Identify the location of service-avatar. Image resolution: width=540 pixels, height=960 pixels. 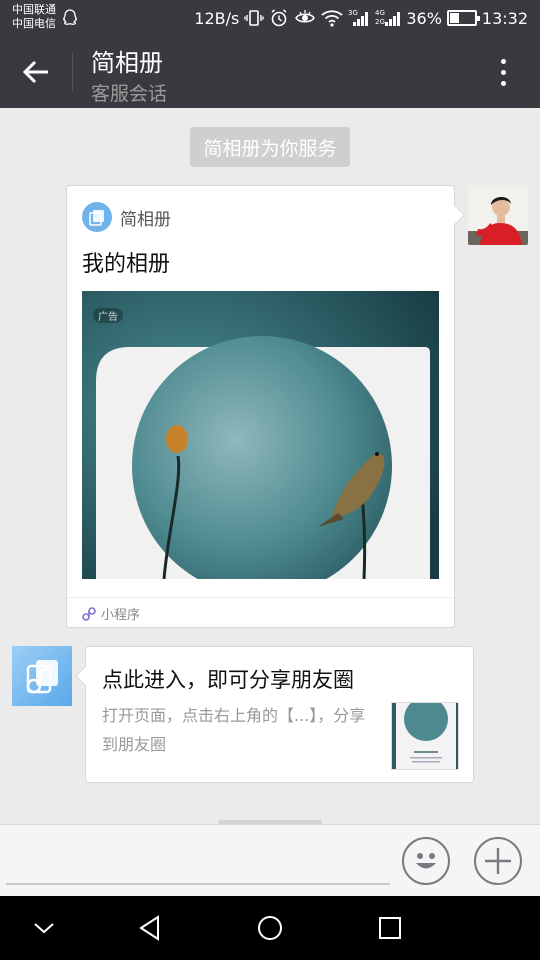
(42, 676).